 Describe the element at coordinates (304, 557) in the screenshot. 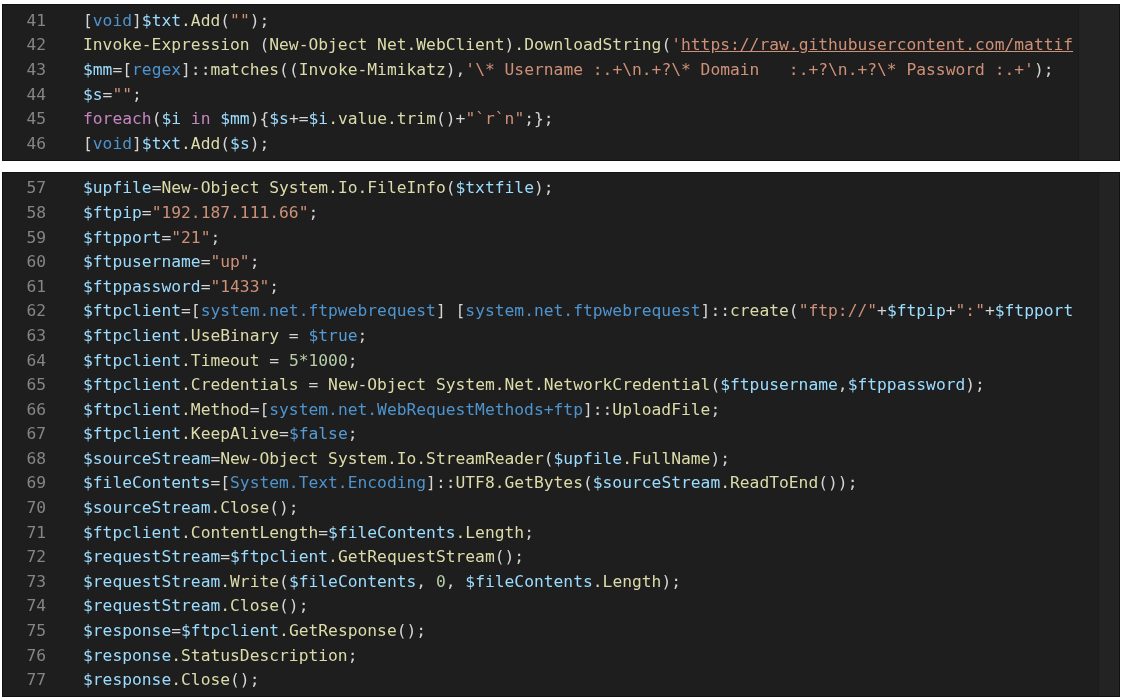

I see `code-line: $requestStream=$ftpclient.GetRequestStream();` at that location.